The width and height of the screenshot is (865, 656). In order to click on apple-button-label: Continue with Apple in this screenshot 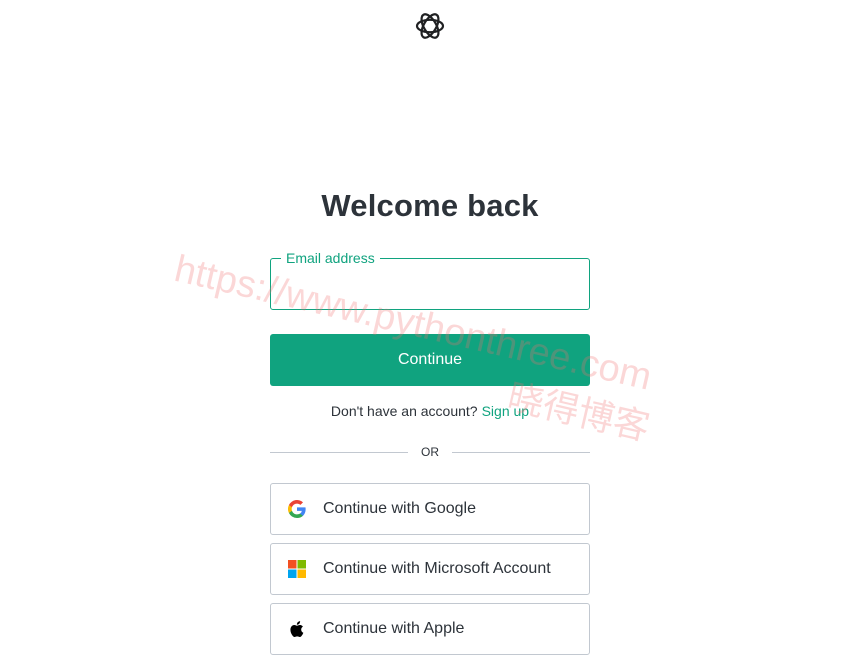, I will do `click(394, 628)`.